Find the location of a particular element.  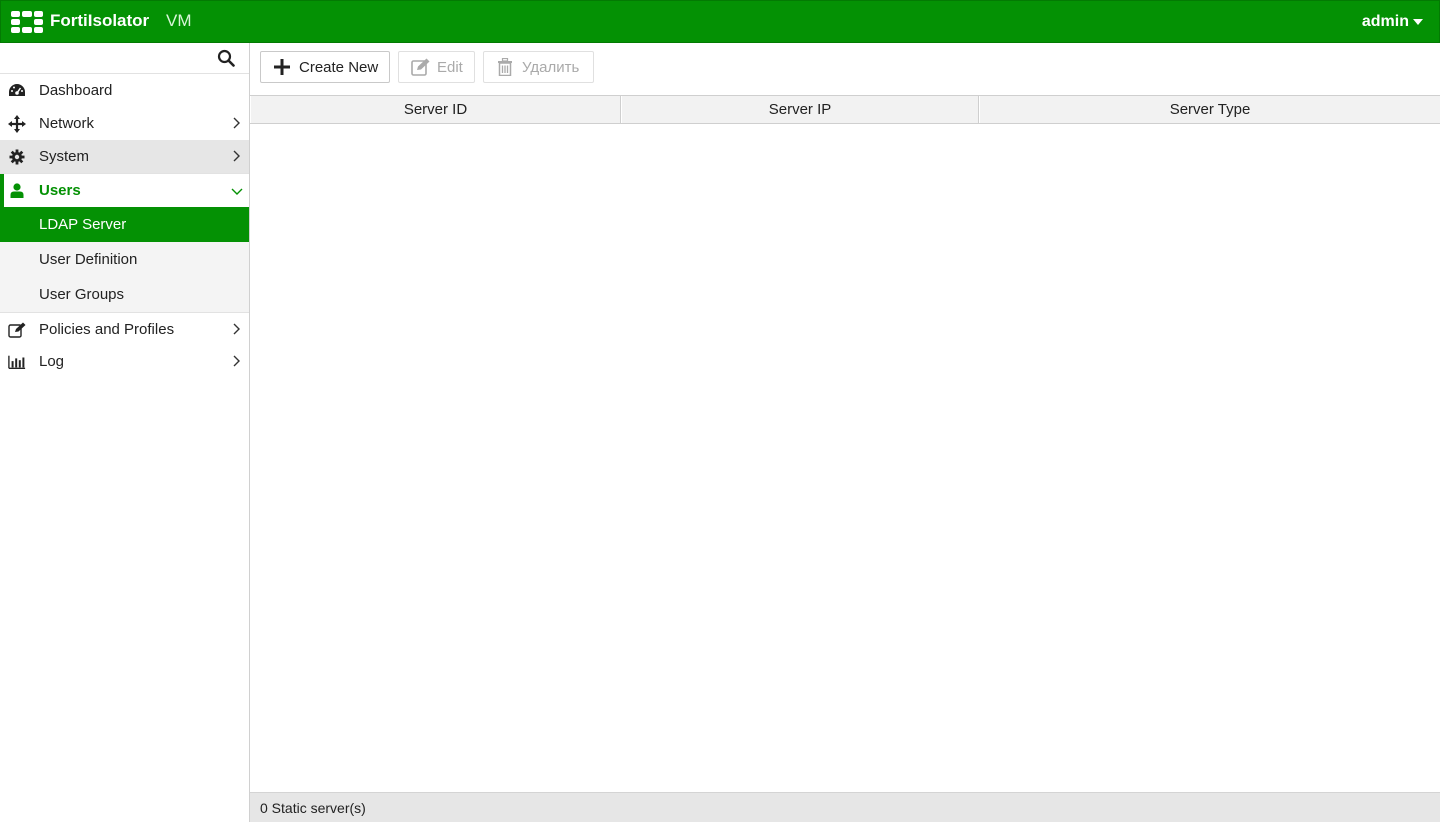

status-bar: 0 Static server(s) is located at coordinates (845, 807).